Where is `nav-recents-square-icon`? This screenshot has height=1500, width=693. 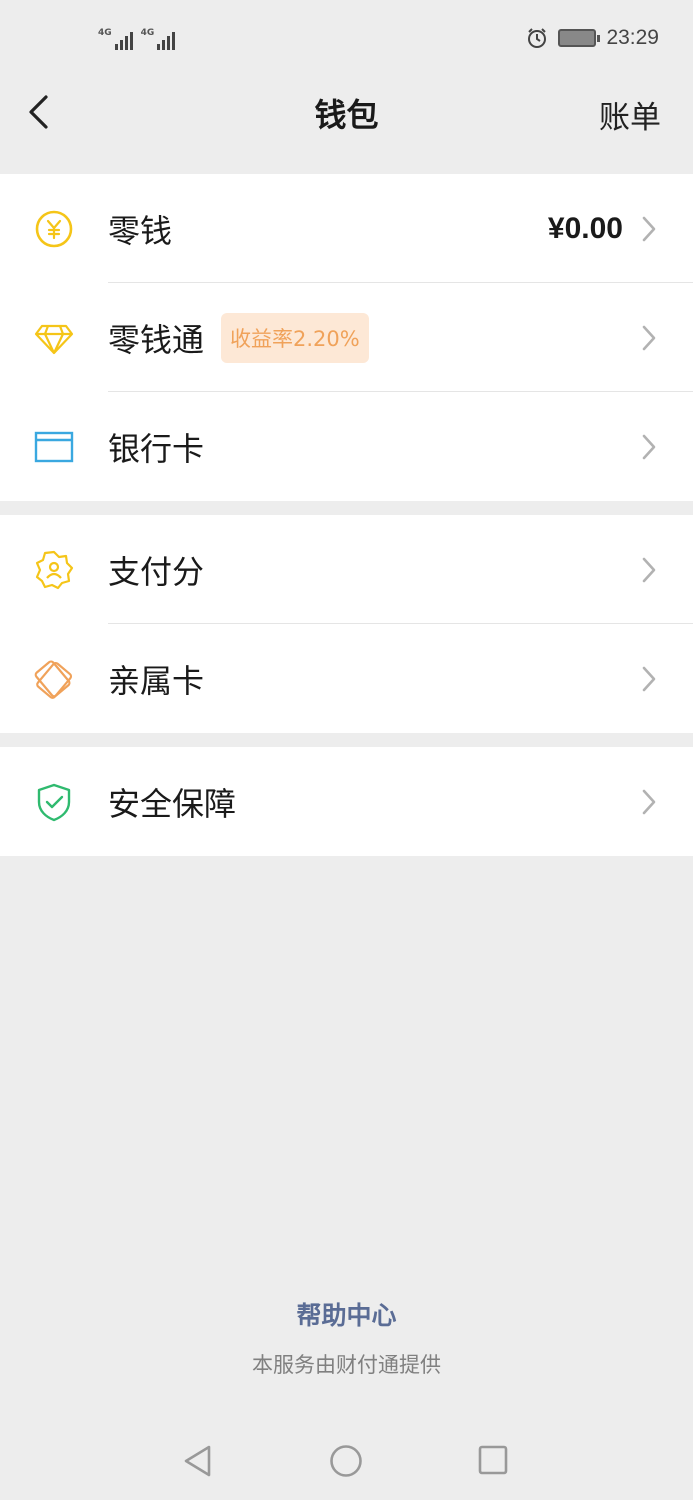 nav-recents-square-icon is located at coordinates (493, 1460).